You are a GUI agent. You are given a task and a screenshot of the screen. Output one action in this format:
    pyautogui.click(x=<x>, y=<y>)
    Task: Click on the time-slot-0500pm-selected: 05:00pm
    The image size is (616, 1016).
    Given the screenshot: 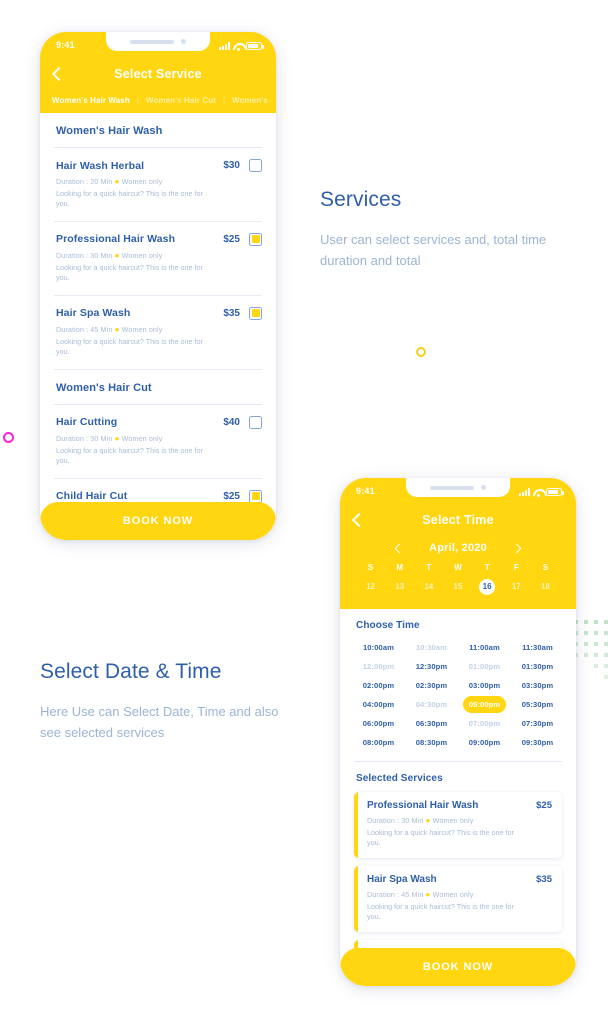 What is the action you would take?
    pyautogui.click(x=484, y=704)
    